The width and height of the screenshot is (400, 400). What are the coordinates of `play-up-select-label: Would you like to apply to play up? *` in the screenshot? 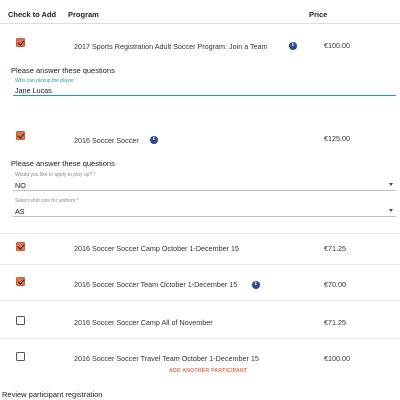 It's located at (55, 175).